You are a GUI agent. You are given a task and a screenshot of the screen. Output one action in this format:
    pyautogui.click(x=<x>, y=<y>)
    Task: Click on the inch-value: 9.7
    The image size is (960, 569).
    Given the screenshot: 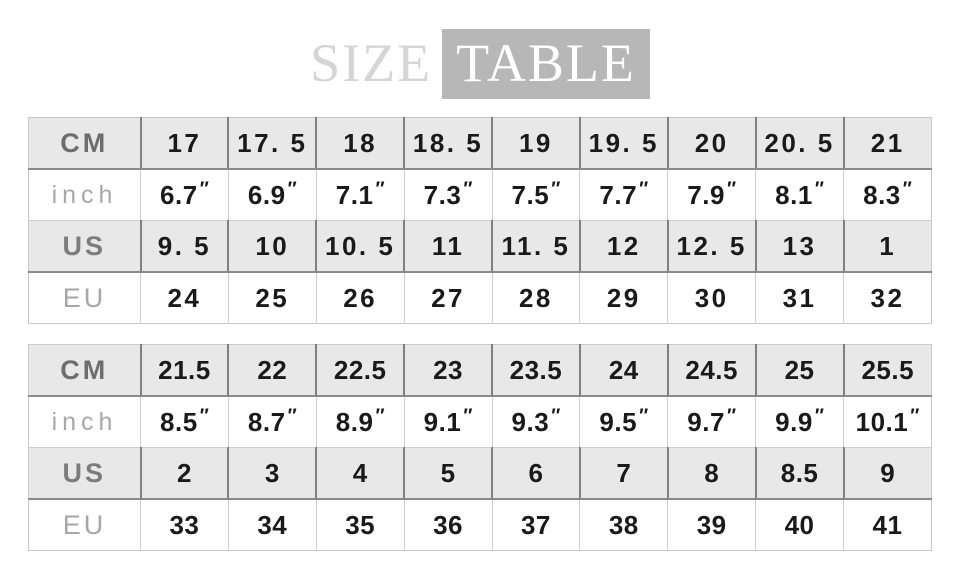 What is the action you would take?
    pyautogui.click(x=706, y=422)
    